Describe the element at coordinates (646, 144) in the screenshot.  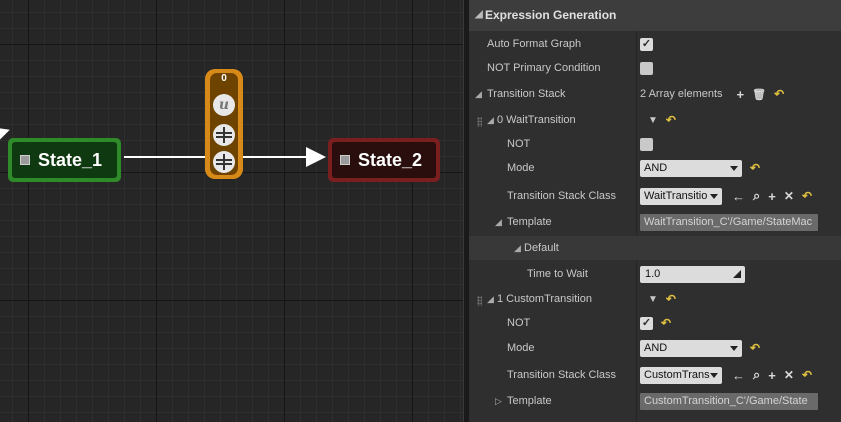
I see `el0-not-checkbox` at that location.